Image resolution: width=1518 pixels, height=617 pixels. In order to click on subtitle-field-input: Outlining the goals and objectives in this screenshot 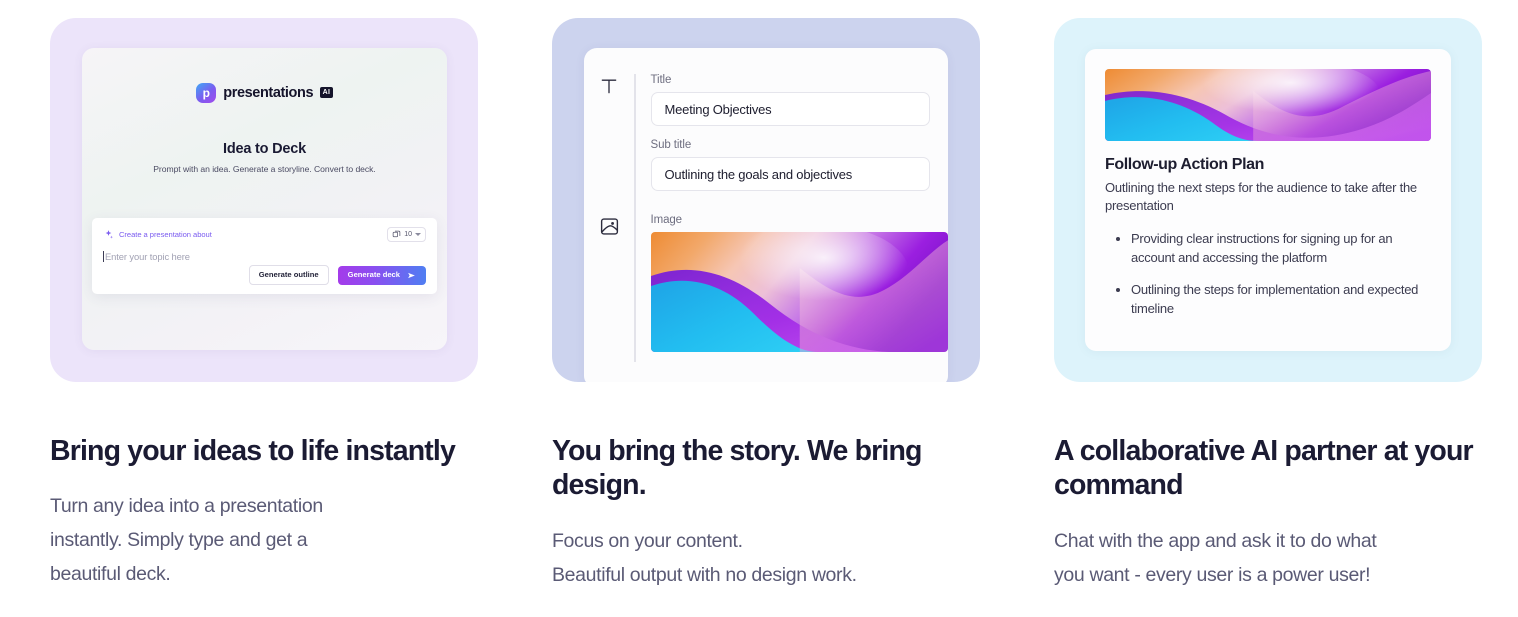, I will do `click(790, 174)`.